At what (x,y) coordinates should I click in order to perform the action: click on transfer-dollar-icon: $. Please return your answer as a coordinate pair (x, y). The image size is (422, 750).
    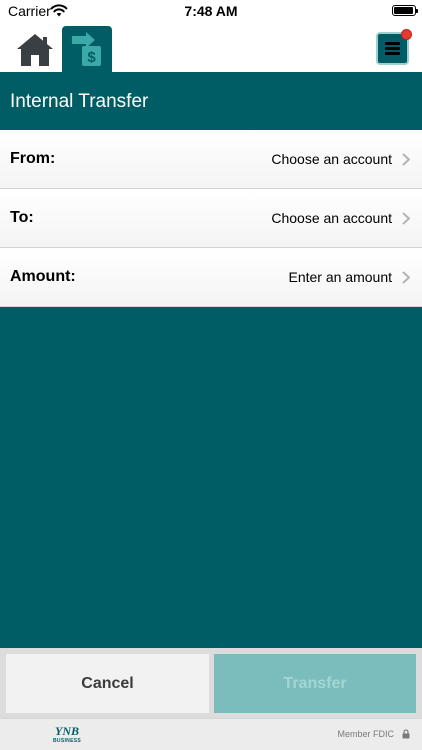
    Looking at the image, I should click on (86, 49).